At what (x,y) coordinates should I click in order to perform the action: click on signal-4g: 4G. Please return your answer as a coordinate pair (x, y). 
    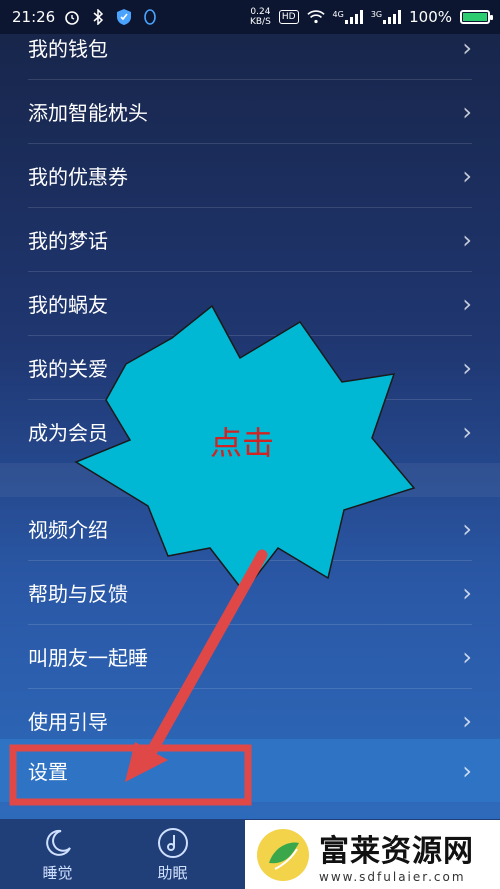
    Looking at the image, I should click on (348, 17).